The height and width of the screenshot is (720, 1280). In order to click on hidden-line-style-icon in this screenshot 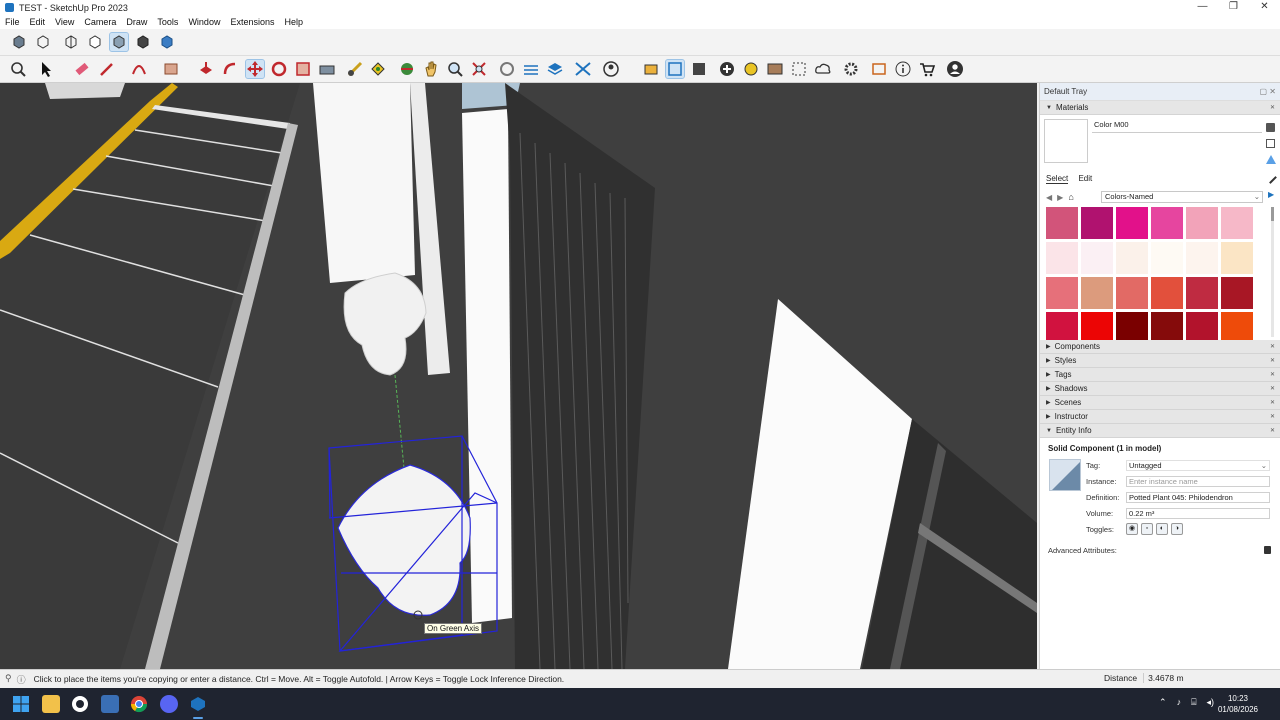, I will do `click(95, 42)`.